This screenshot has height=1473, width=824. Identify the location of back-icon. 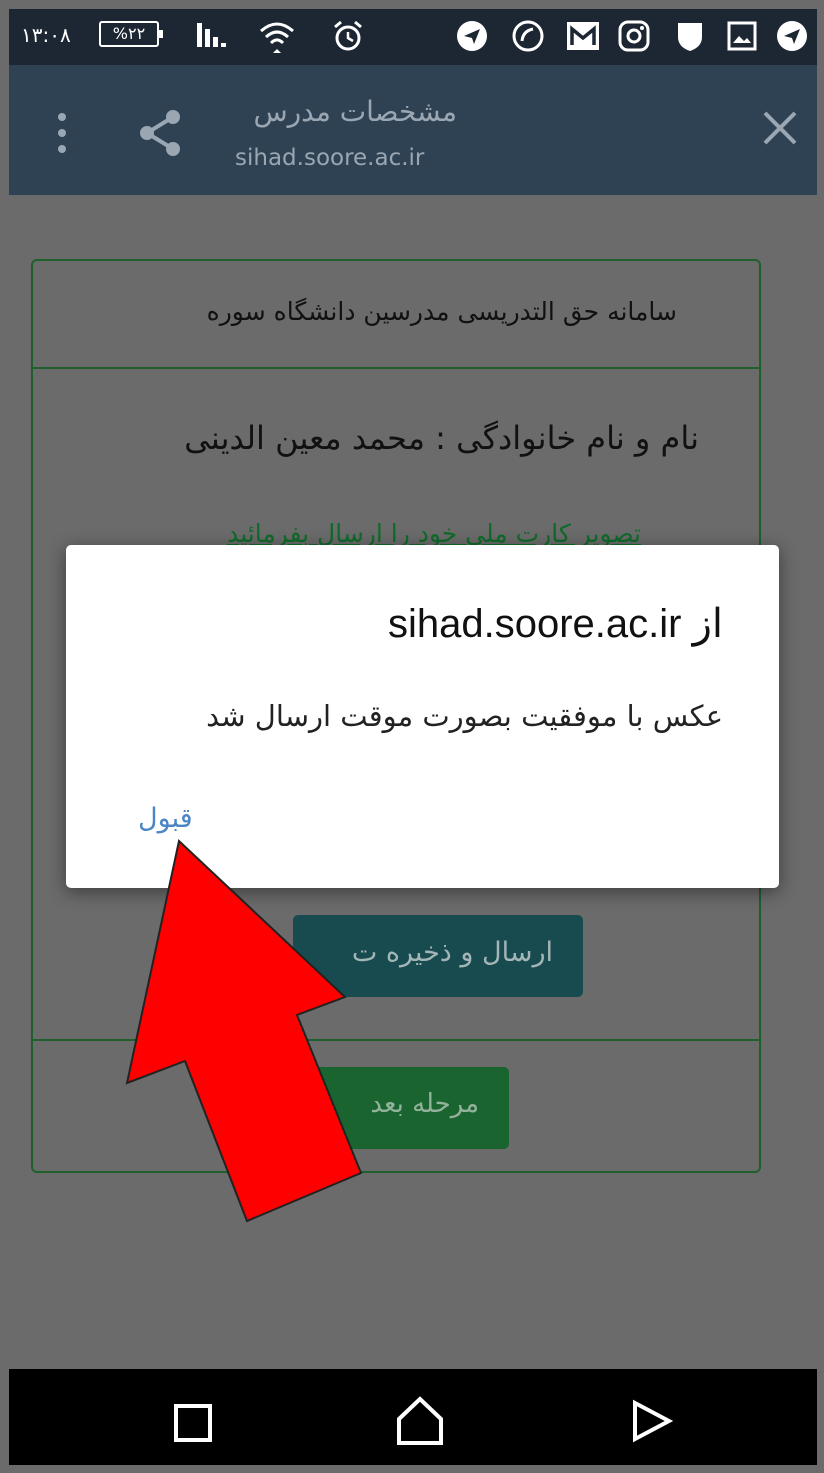
(651, 1423).